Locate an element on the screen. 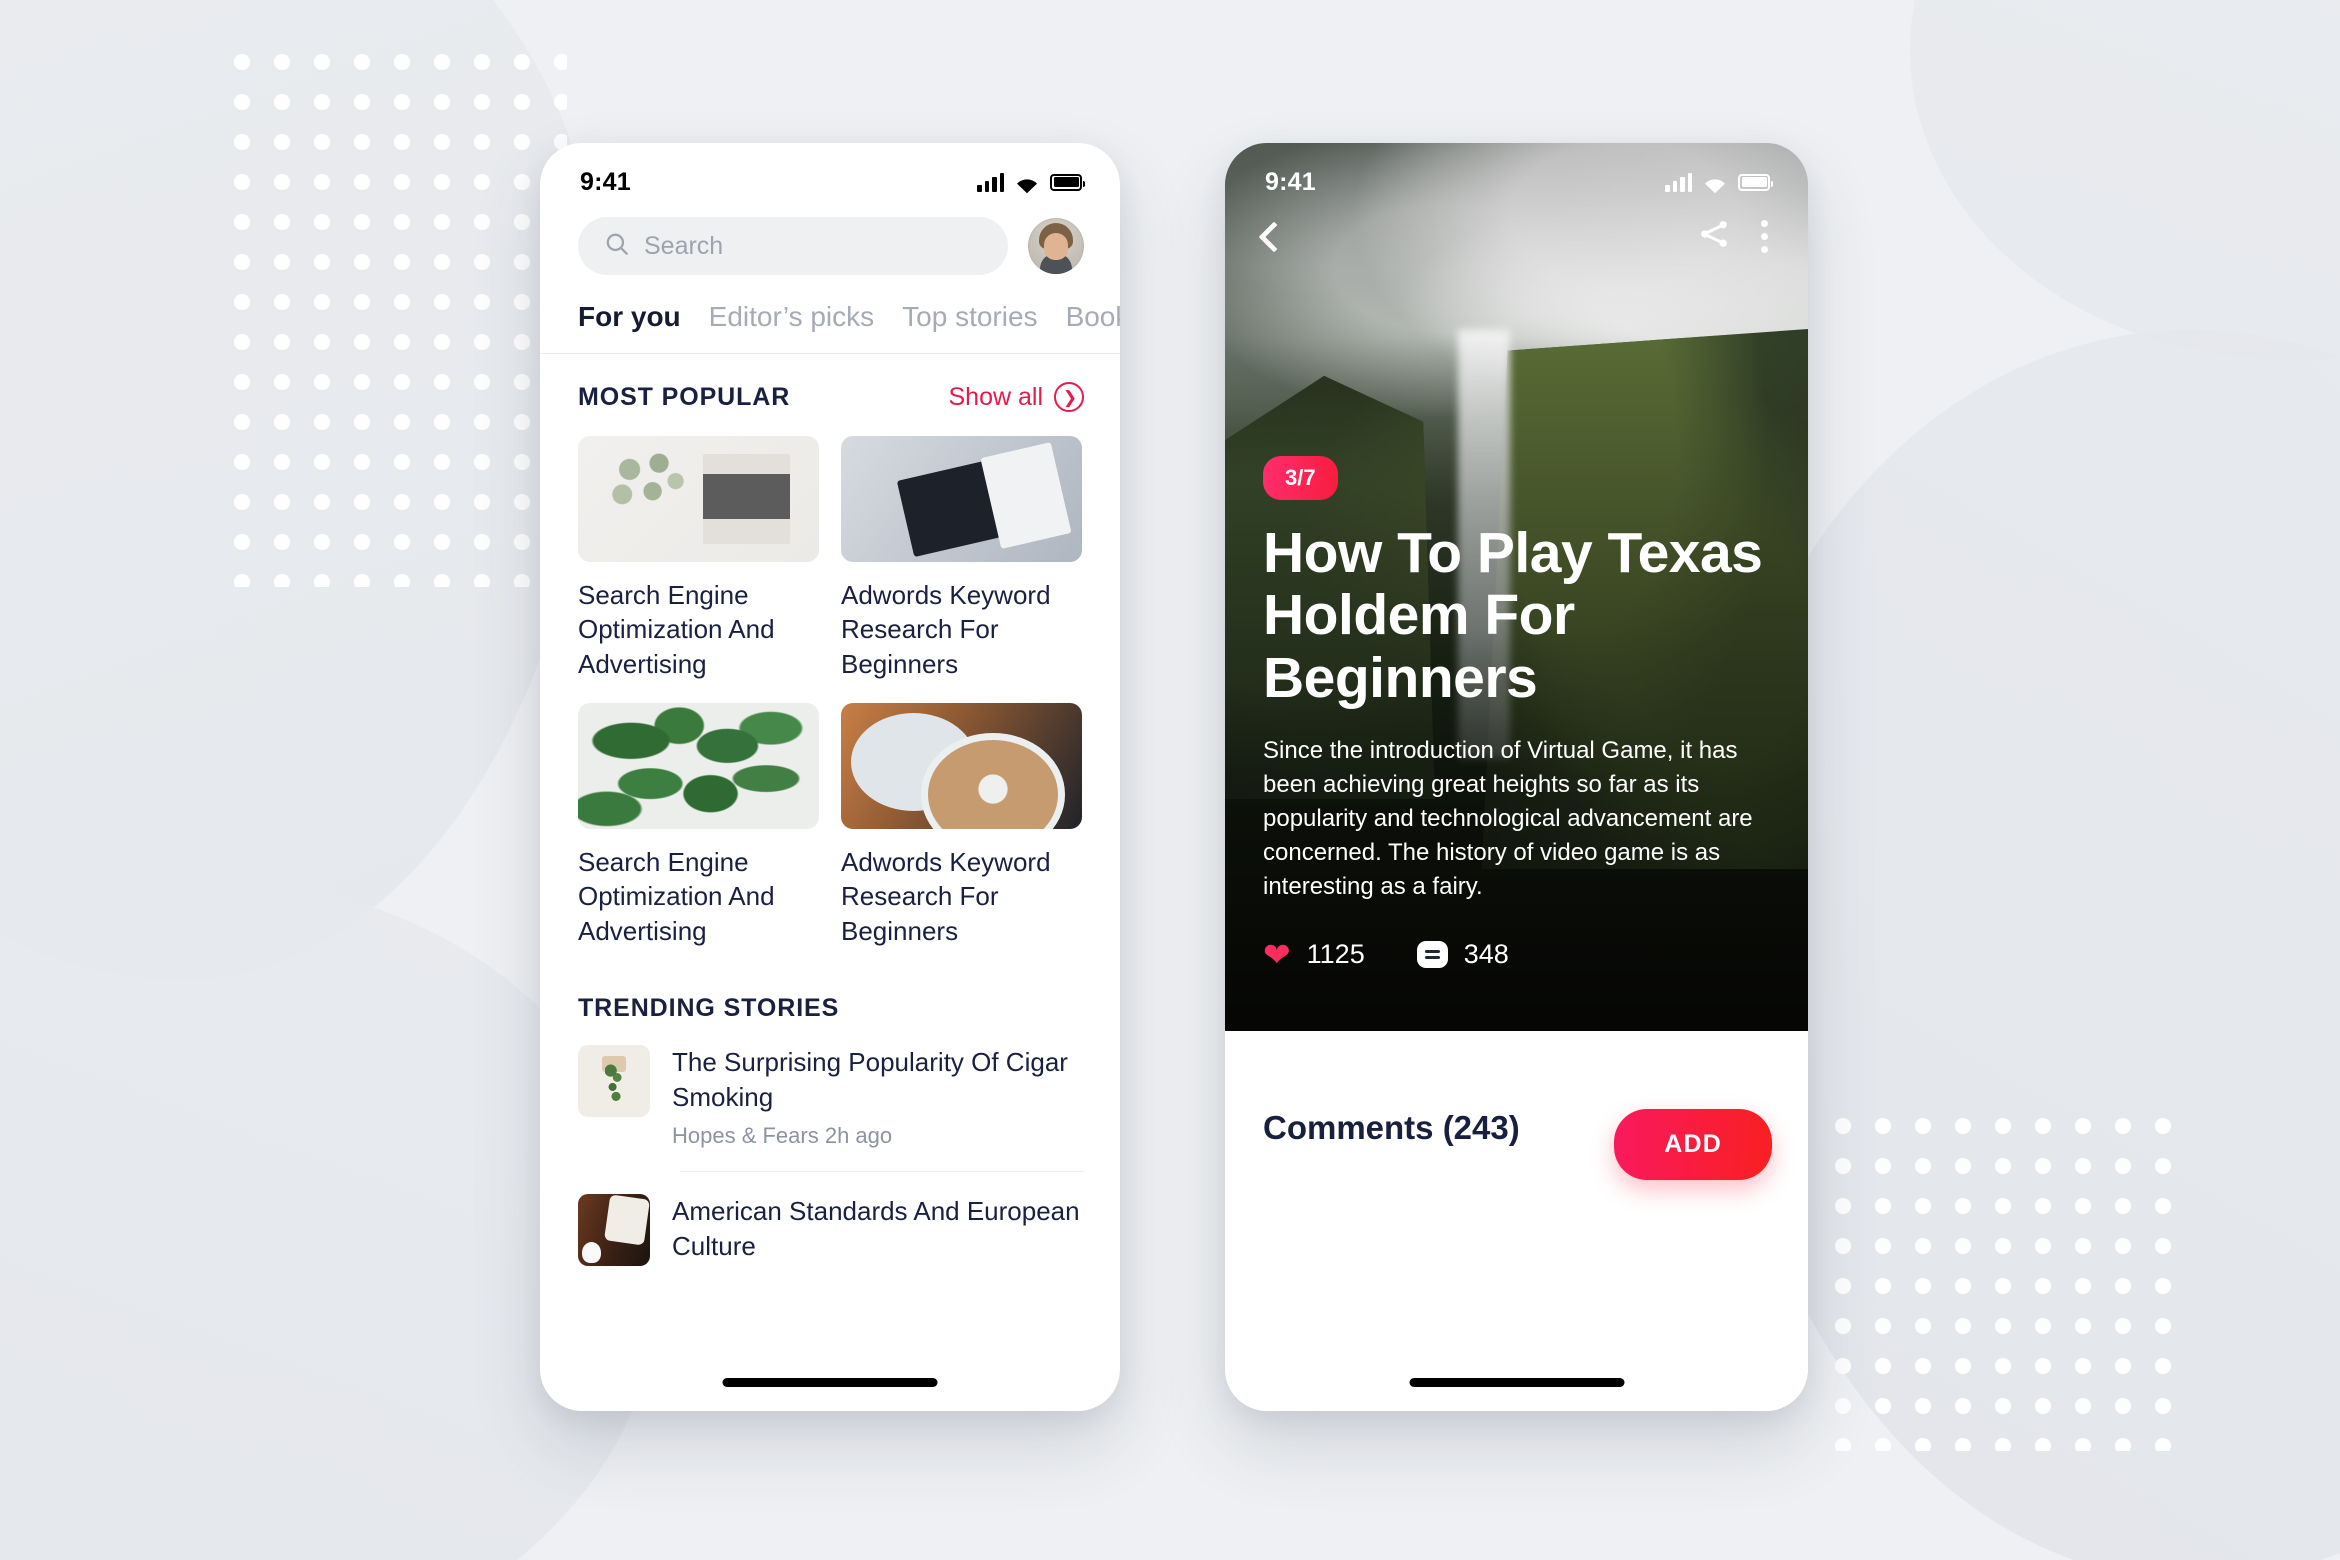 This screenshot has width=2340, height=1560. comment-count: 348 is located at coordinates (1486, 954).